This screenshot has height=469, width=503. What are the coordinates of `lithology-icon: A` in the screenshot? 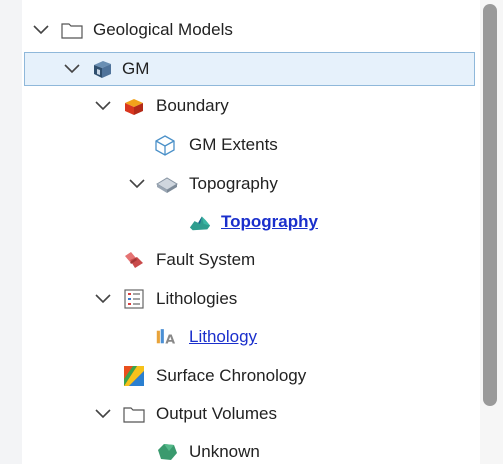 It's located at (167, 337).